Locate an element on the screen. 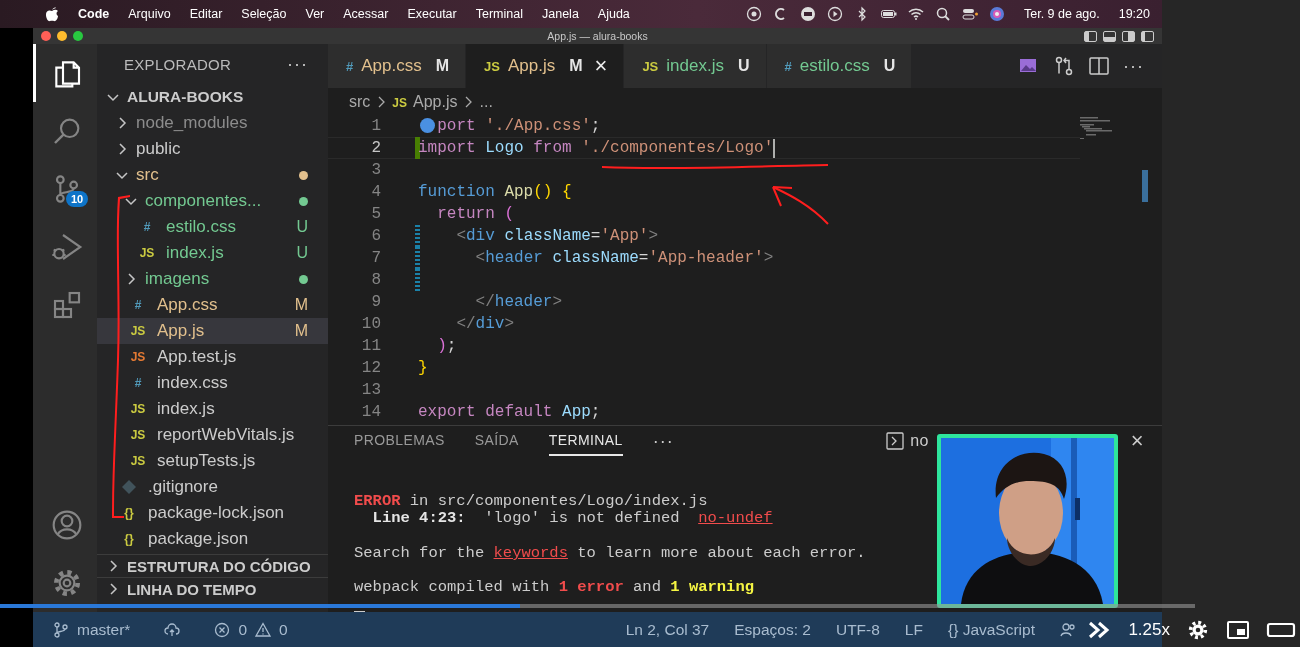 This screenshot has width=1300, height=647. branch-icon is located at coordinates (61, 629).